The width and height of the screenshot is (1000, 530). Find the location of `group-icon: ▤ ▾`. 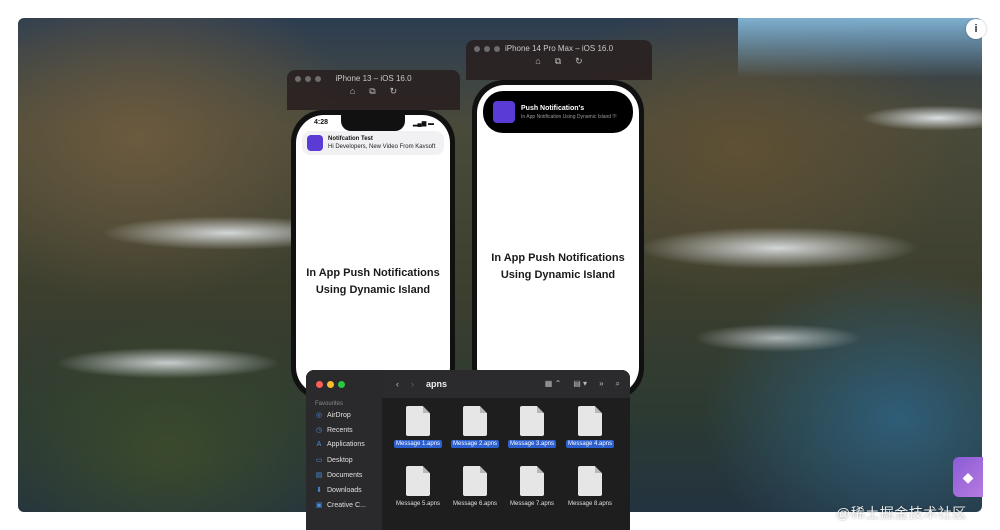

group-icon: ▤ ▾ is located at coordinates (580, 384).